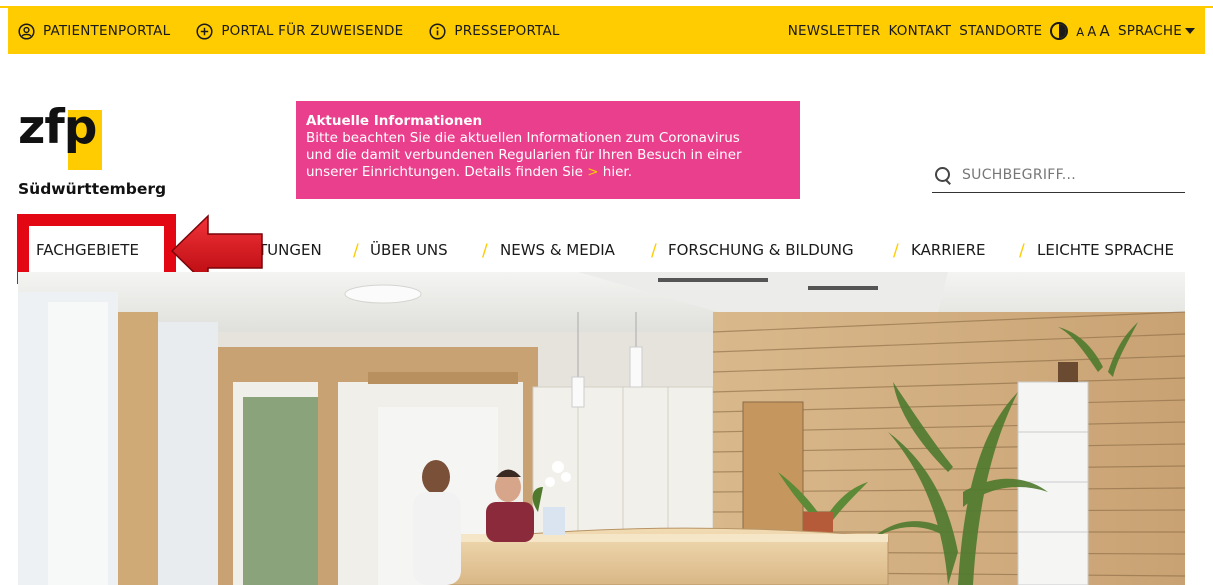 The image size is (1213, 585). Describe the element at coordinates (437, 31) in the screenshot. I see `info-circle-icon` at that location.